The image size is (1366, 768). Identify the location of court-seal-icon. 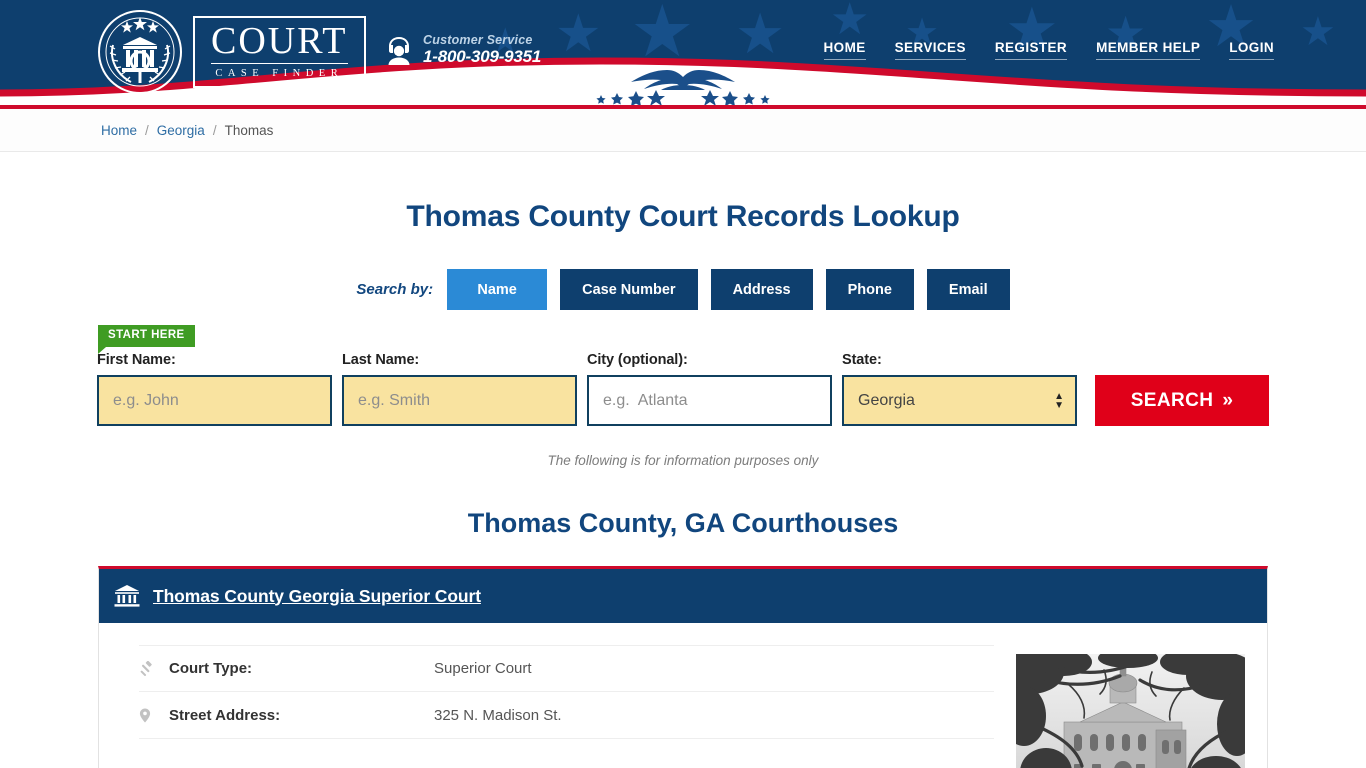
(140, 52).